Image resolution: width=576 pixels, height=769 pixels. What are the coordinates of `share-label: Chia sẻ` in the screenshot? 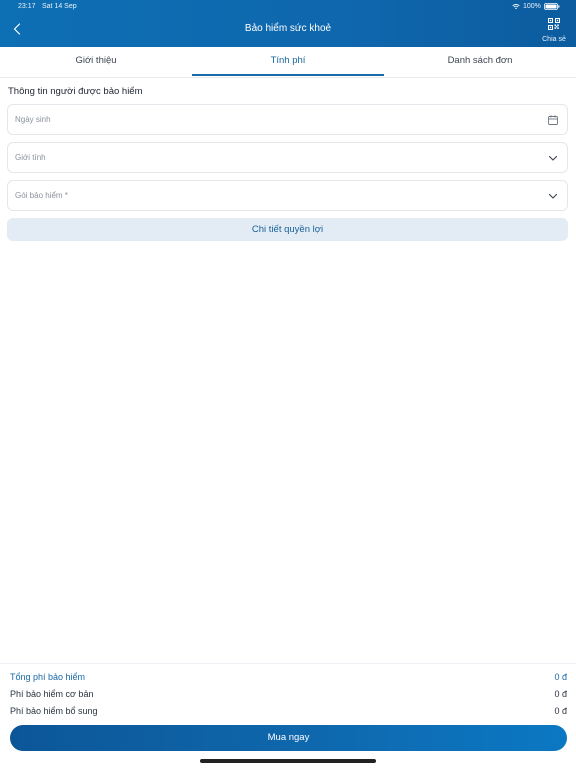 It's located at (554, 39).